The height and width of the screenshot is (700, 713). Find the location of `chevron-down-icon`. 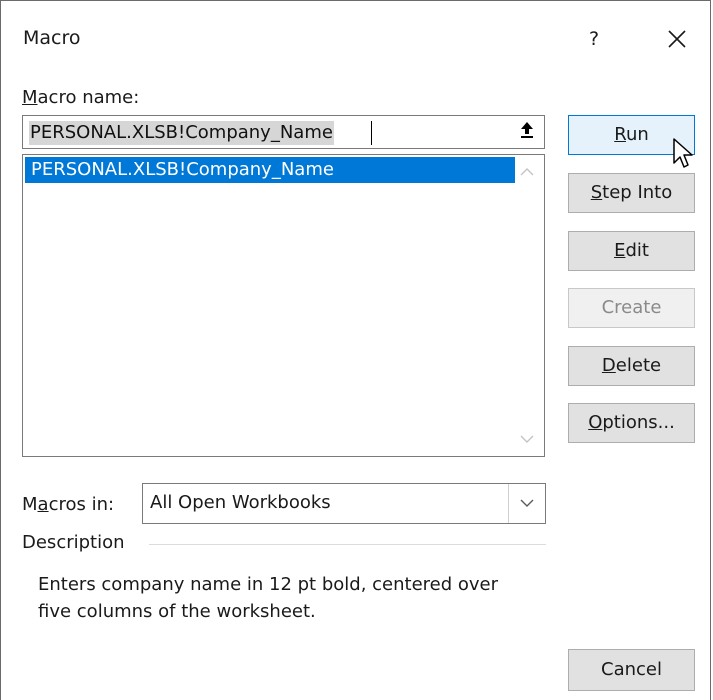

chevron-down-icon is located at coordinates (527, 503).